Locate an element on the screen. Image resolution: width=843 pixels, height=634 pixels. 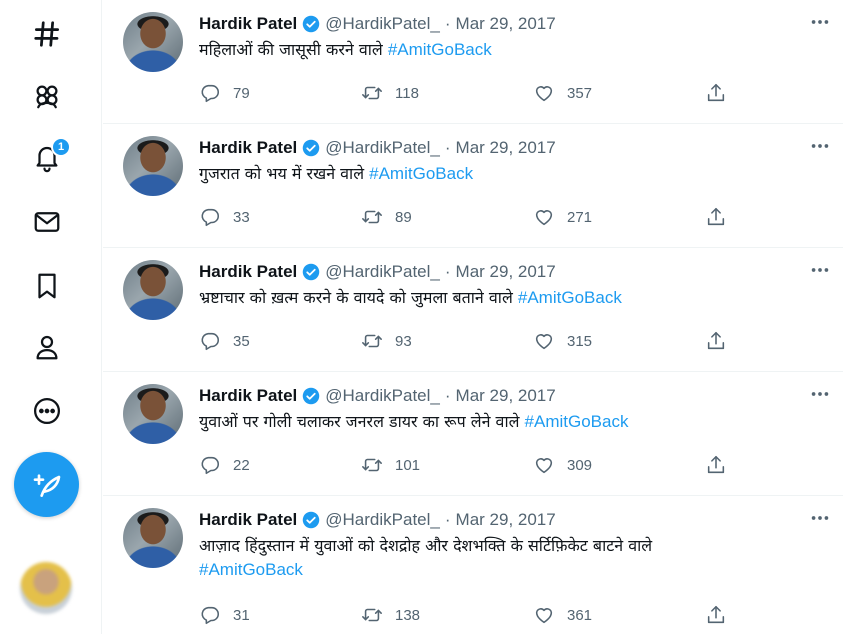
reply-count: 31 is located at coordinates (241, 615).